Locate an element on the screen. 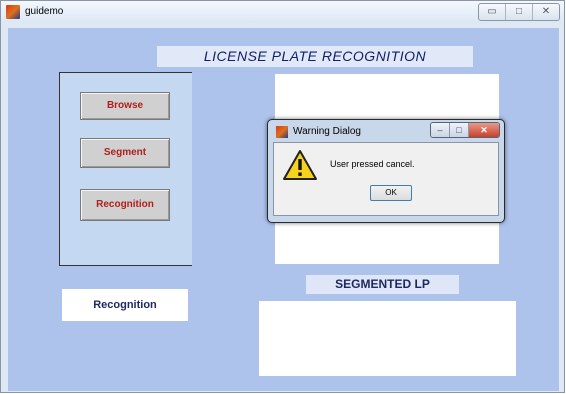 This screenshot has width=566, height=394. dialog-window-controls: – □ ✕ is located at coordinates (465, 130).